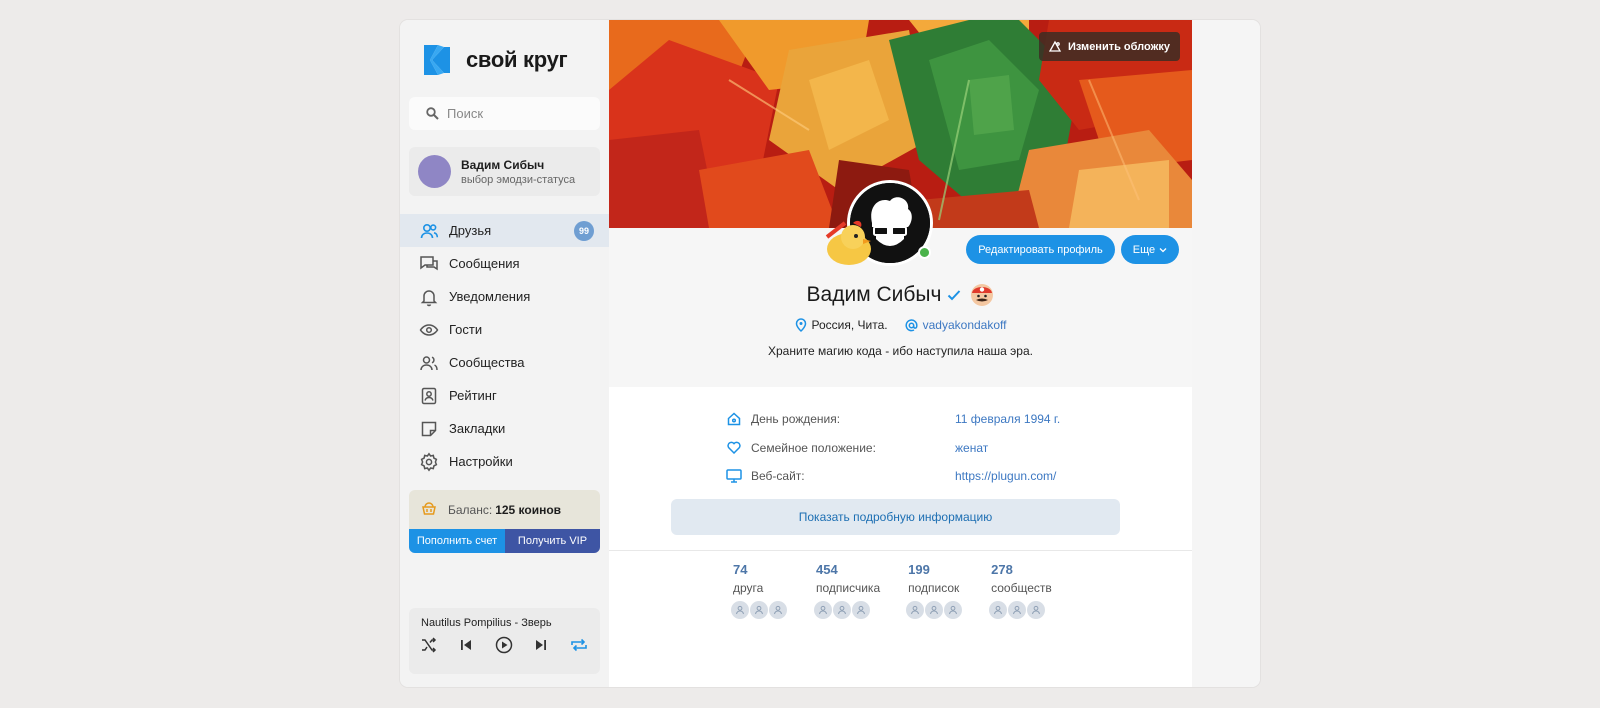 The width and height of the screenshot is (1600, 708). What do you see at coordinates (954, 295) in the screenshot?
I see `verified-icon` at bounding box center [954, 295].